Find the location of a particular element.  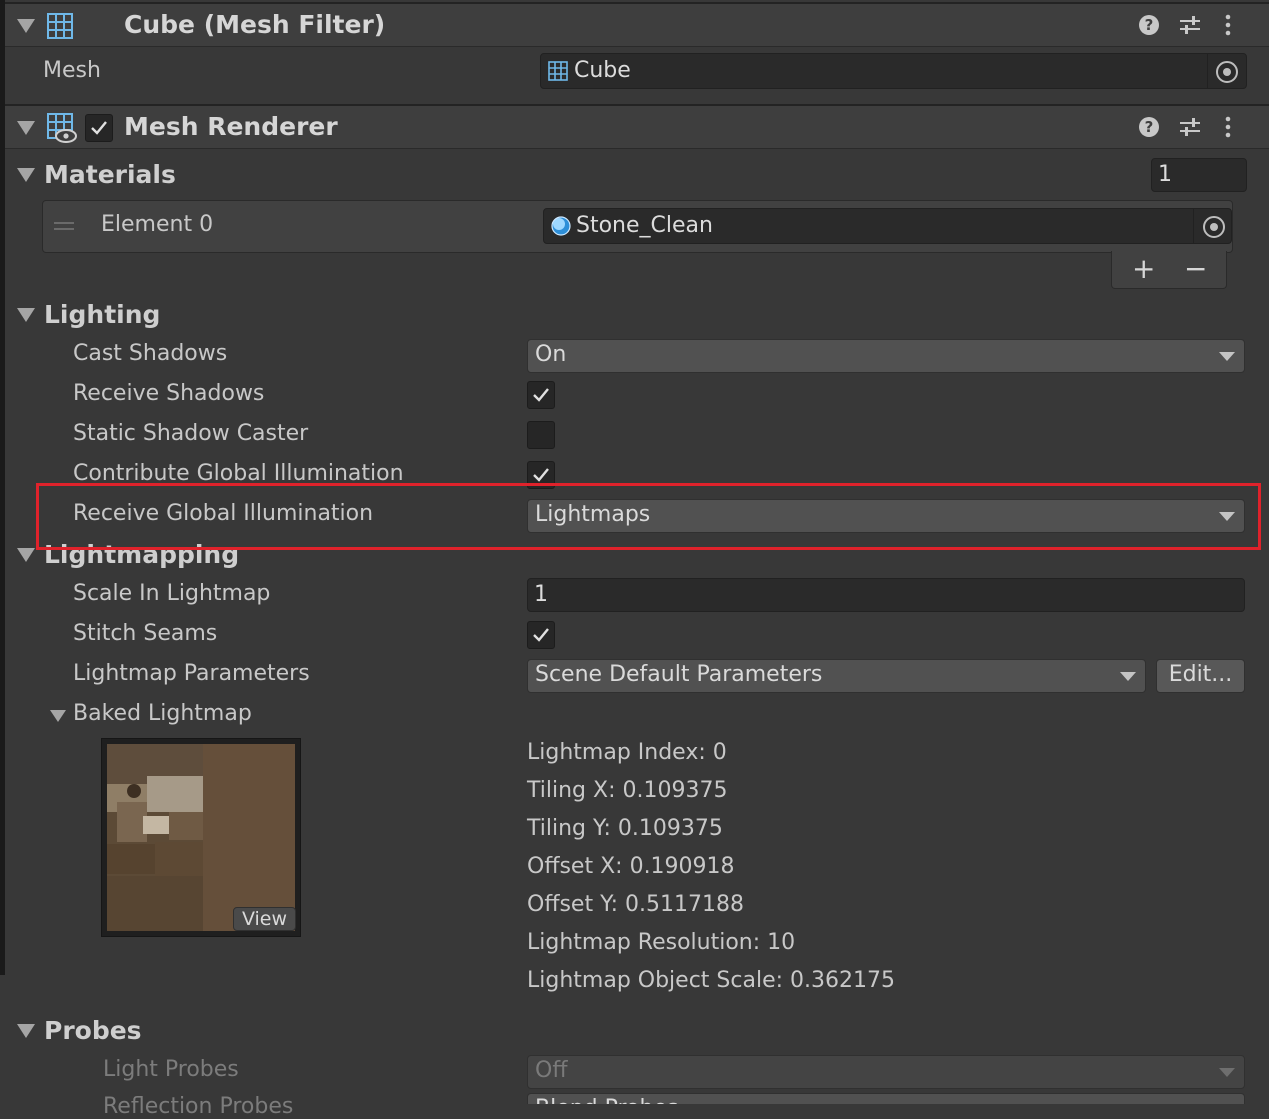

light-probes-value: Off is located at coordinates (551, 1070).